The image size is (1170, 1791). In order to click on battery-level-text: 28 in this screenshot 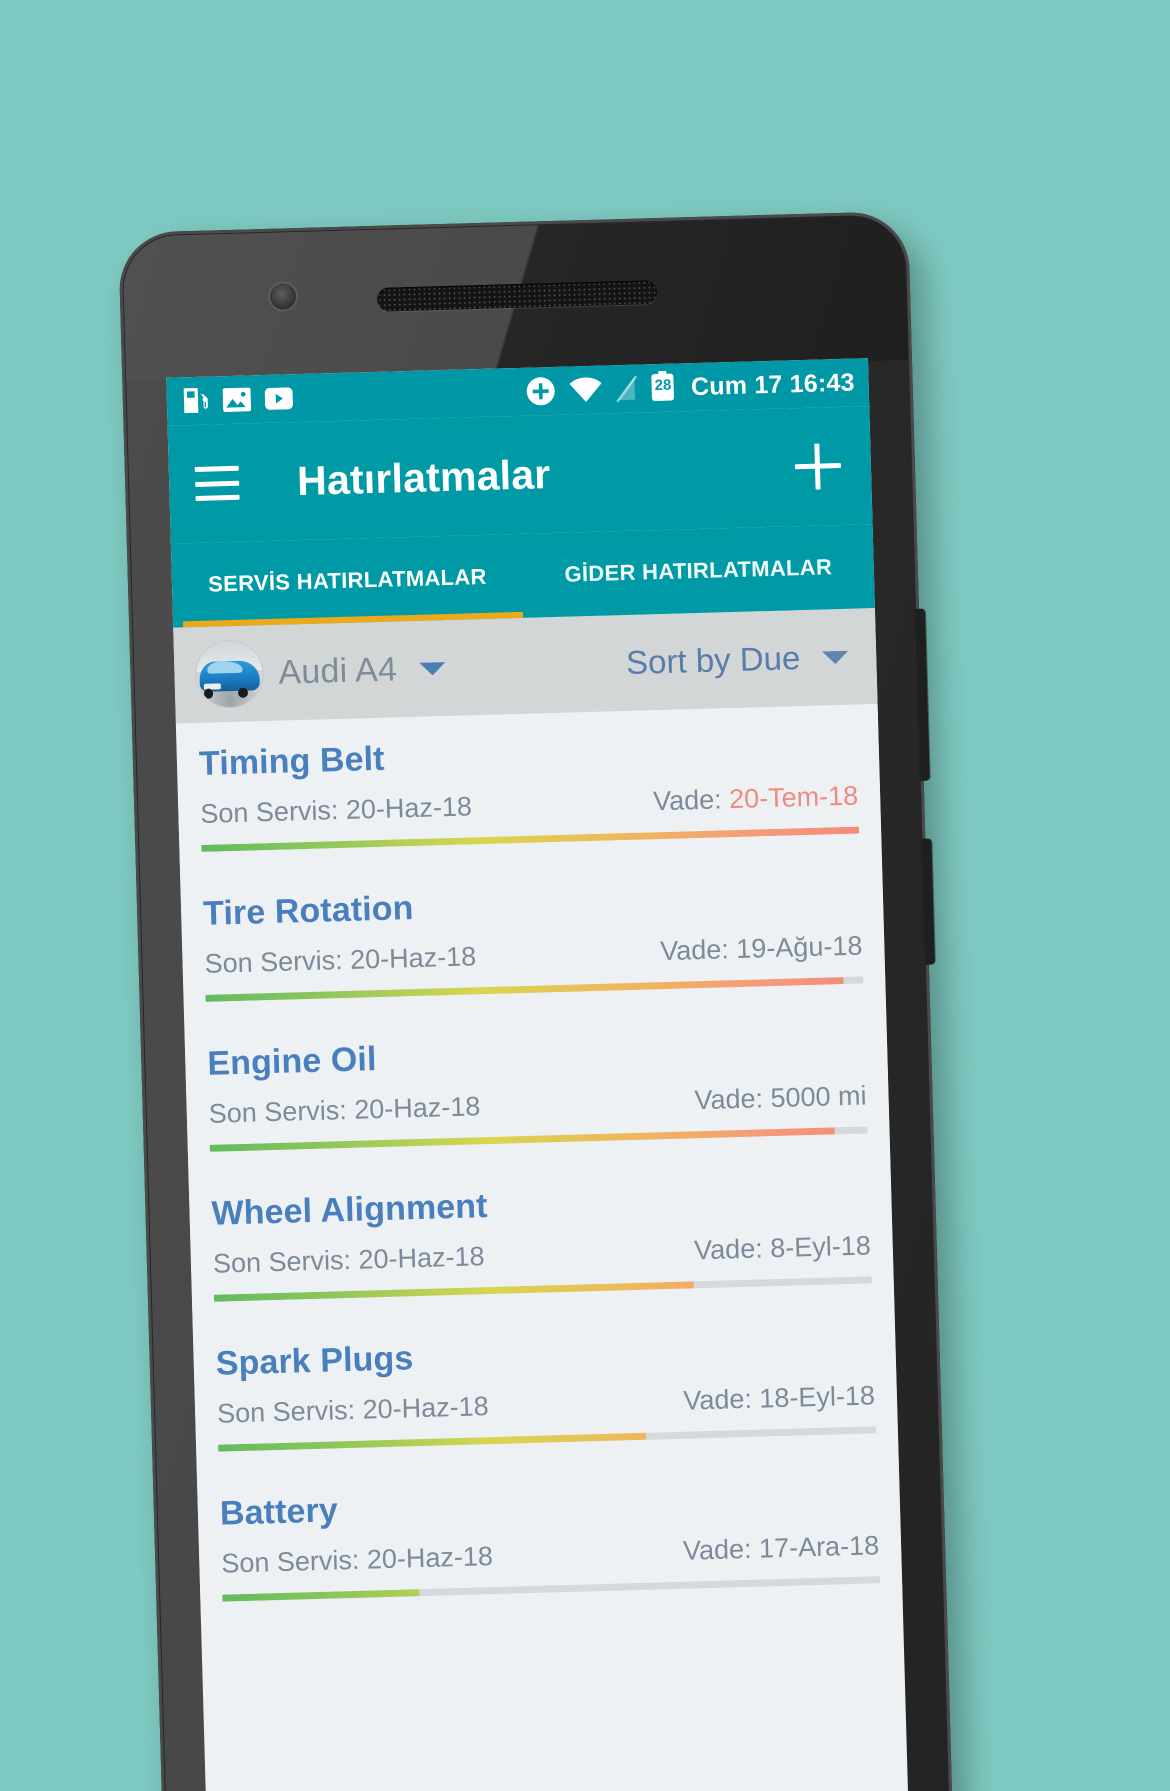, I will do `click(663, 385)`.